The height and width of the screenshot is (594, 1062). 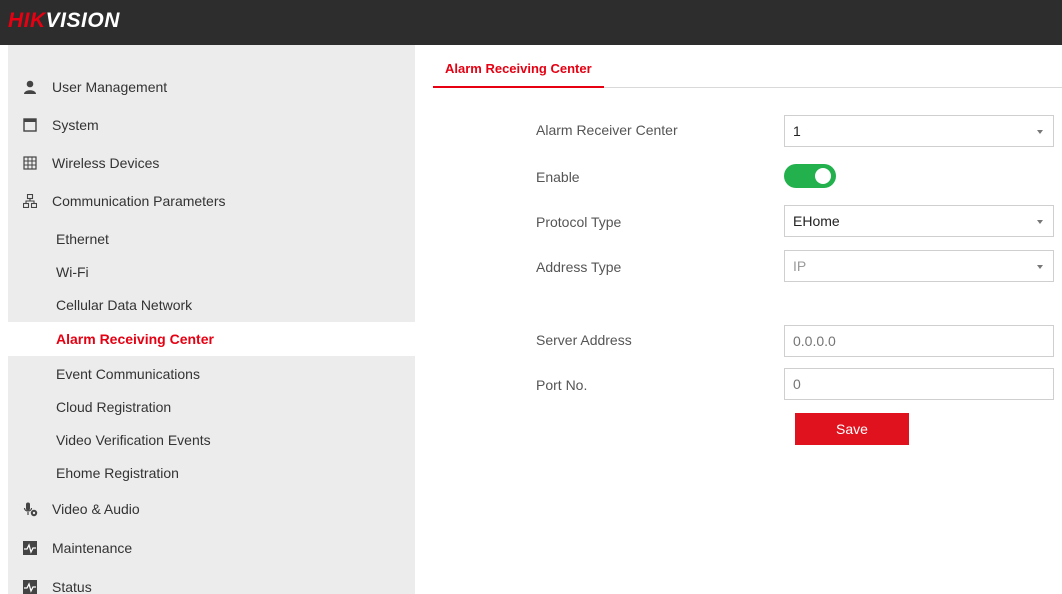 I want to click on alarm-receiver-center-label: Alarm Receiver Center, so click(x=607, y=130).